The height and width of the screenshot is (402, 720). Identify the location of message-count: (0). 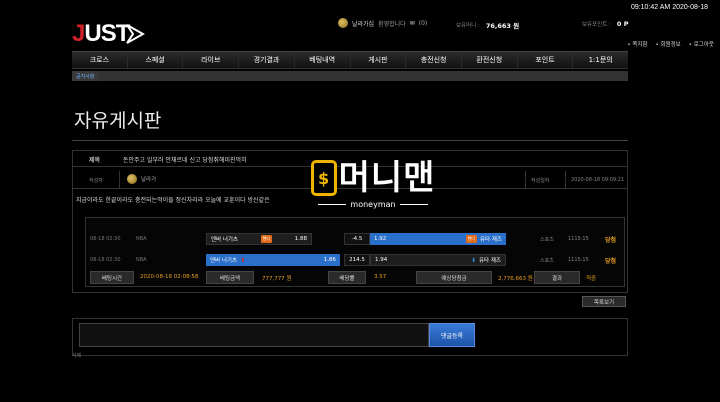
(423, 23).